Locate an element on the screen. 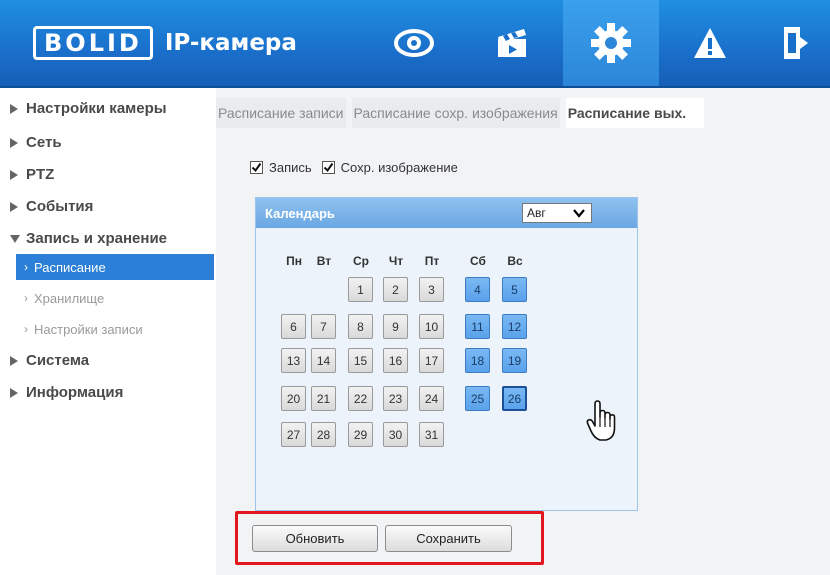 Image resolution: width=830 pixels, height=575 pixels. calendar-day: 18 is located at coordinates (477, 360).